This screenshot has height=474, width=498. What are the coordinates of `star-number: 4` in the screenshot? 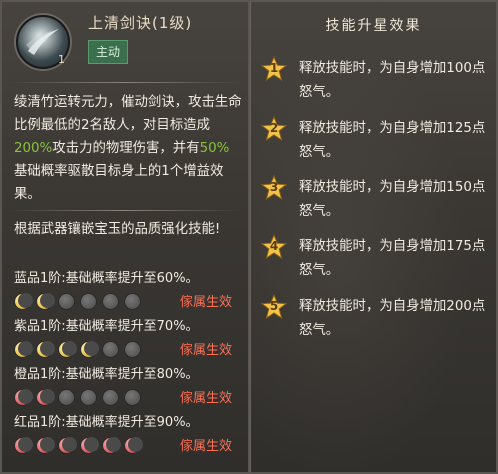 It's located at (274, 246).